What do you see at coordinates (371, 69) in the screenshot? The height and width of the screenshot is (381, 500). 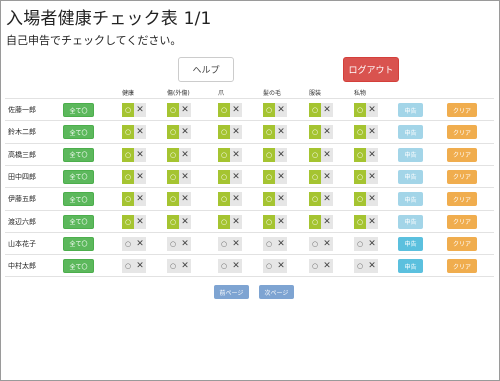 I see `logout-button: ログアウト` at bounding box center [371, 69].